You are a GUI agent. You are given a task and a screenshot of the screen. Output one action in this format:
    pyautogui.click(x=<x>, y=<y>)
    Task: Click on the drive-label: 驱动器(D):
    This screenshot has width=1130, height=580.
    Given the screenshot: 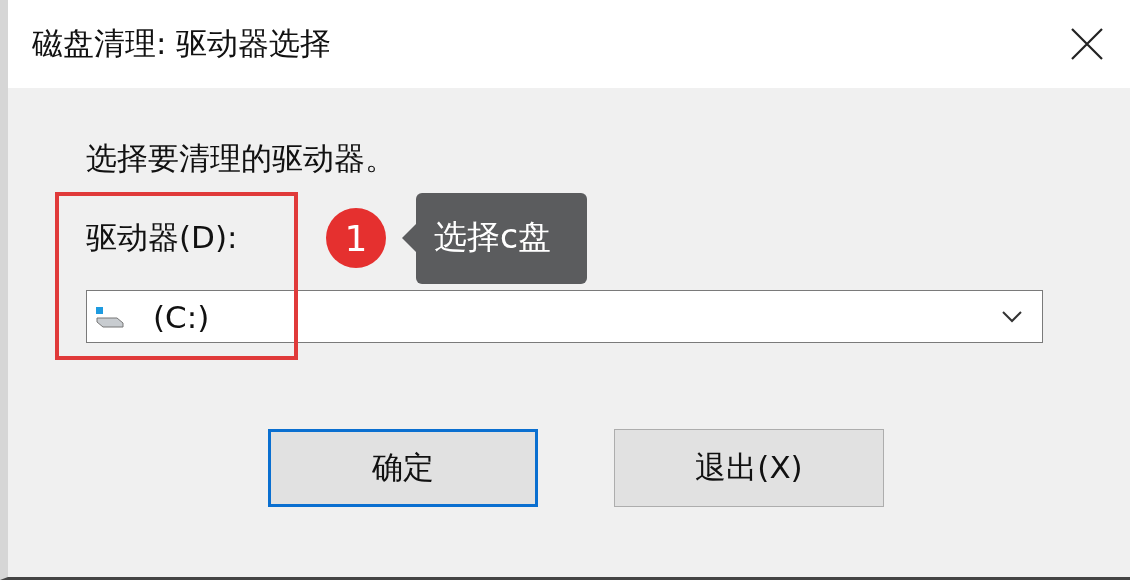 What is the action you would take?
    pyautogui.click(x=162, y=237)
    